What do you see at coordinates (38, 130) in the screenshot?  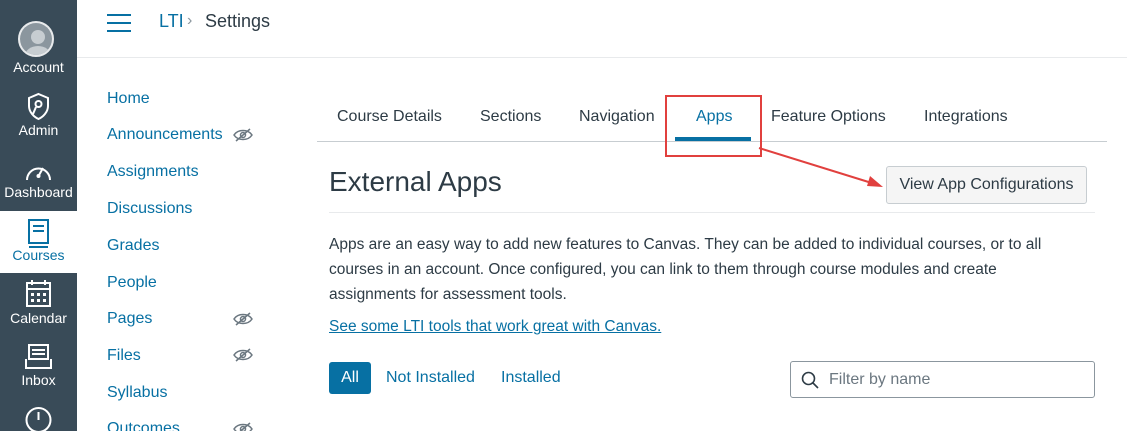 I see `global-nav-admin-label: Admin` at bounding box center [38, 130].